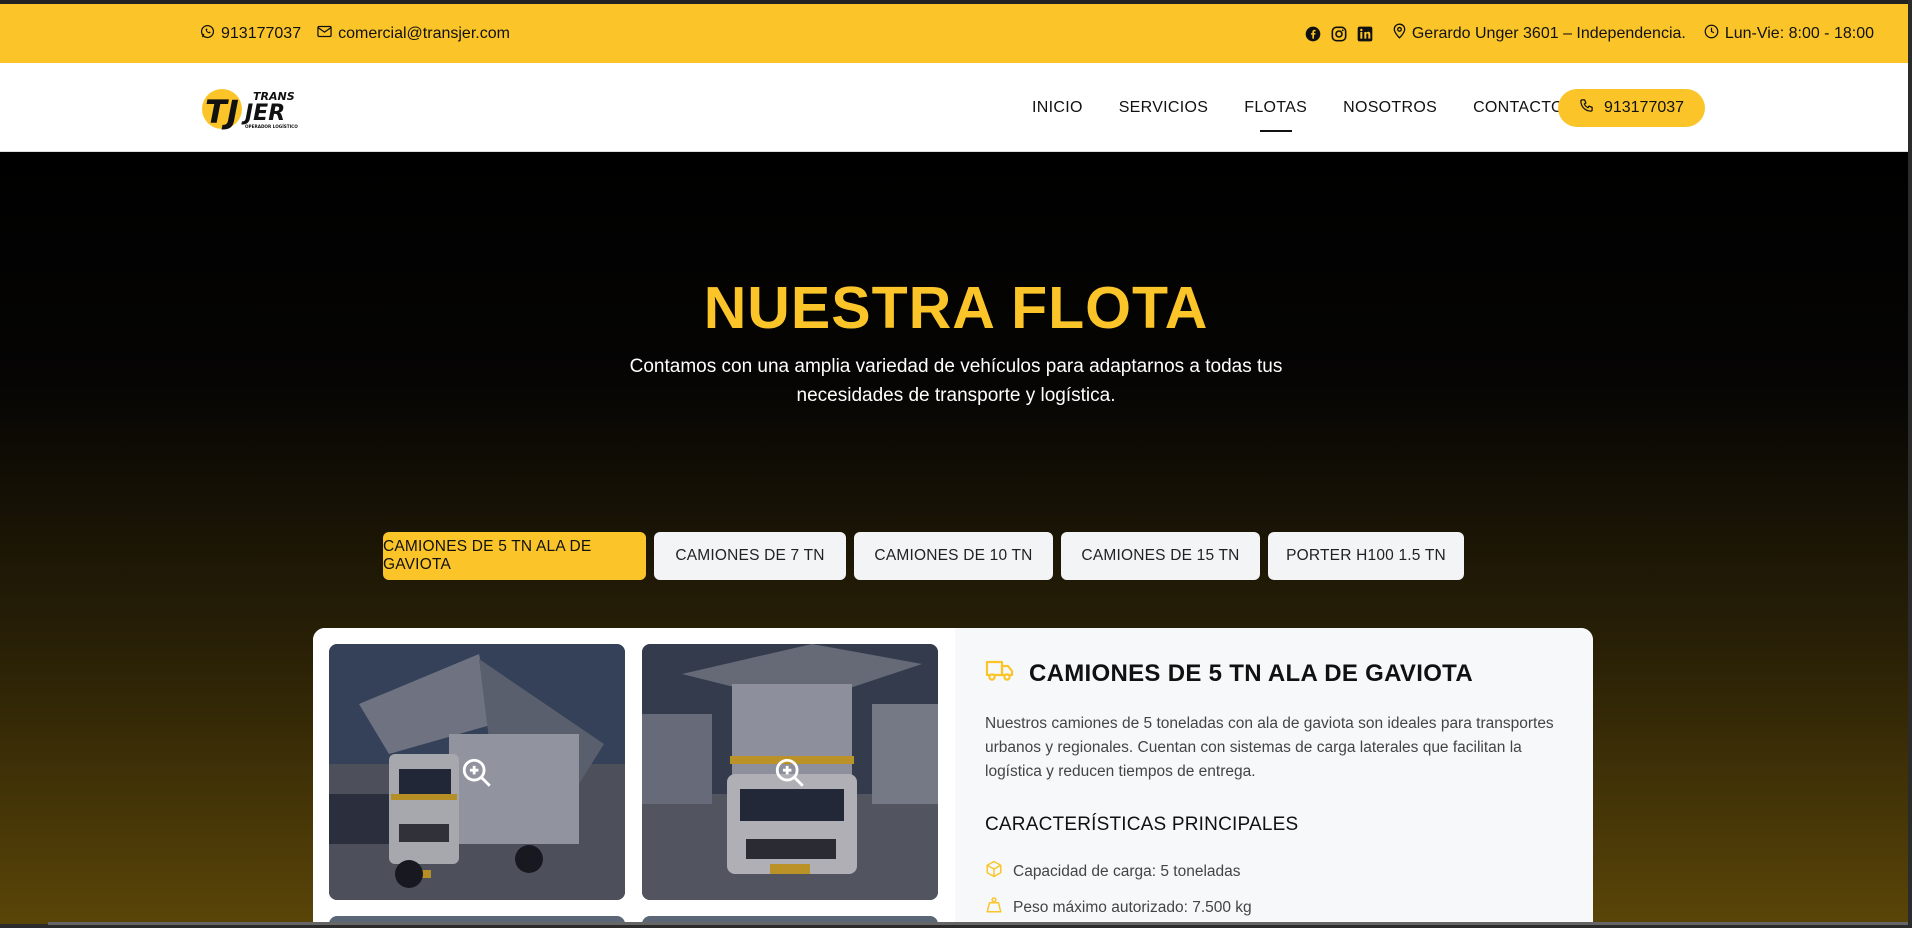 The height and width of the screenshot is (928, 1912). What do you see at coordinates (261, 33) in the screenshot?
I see `topbar-phone-text: 913177037` at bounding box center [261, 33].